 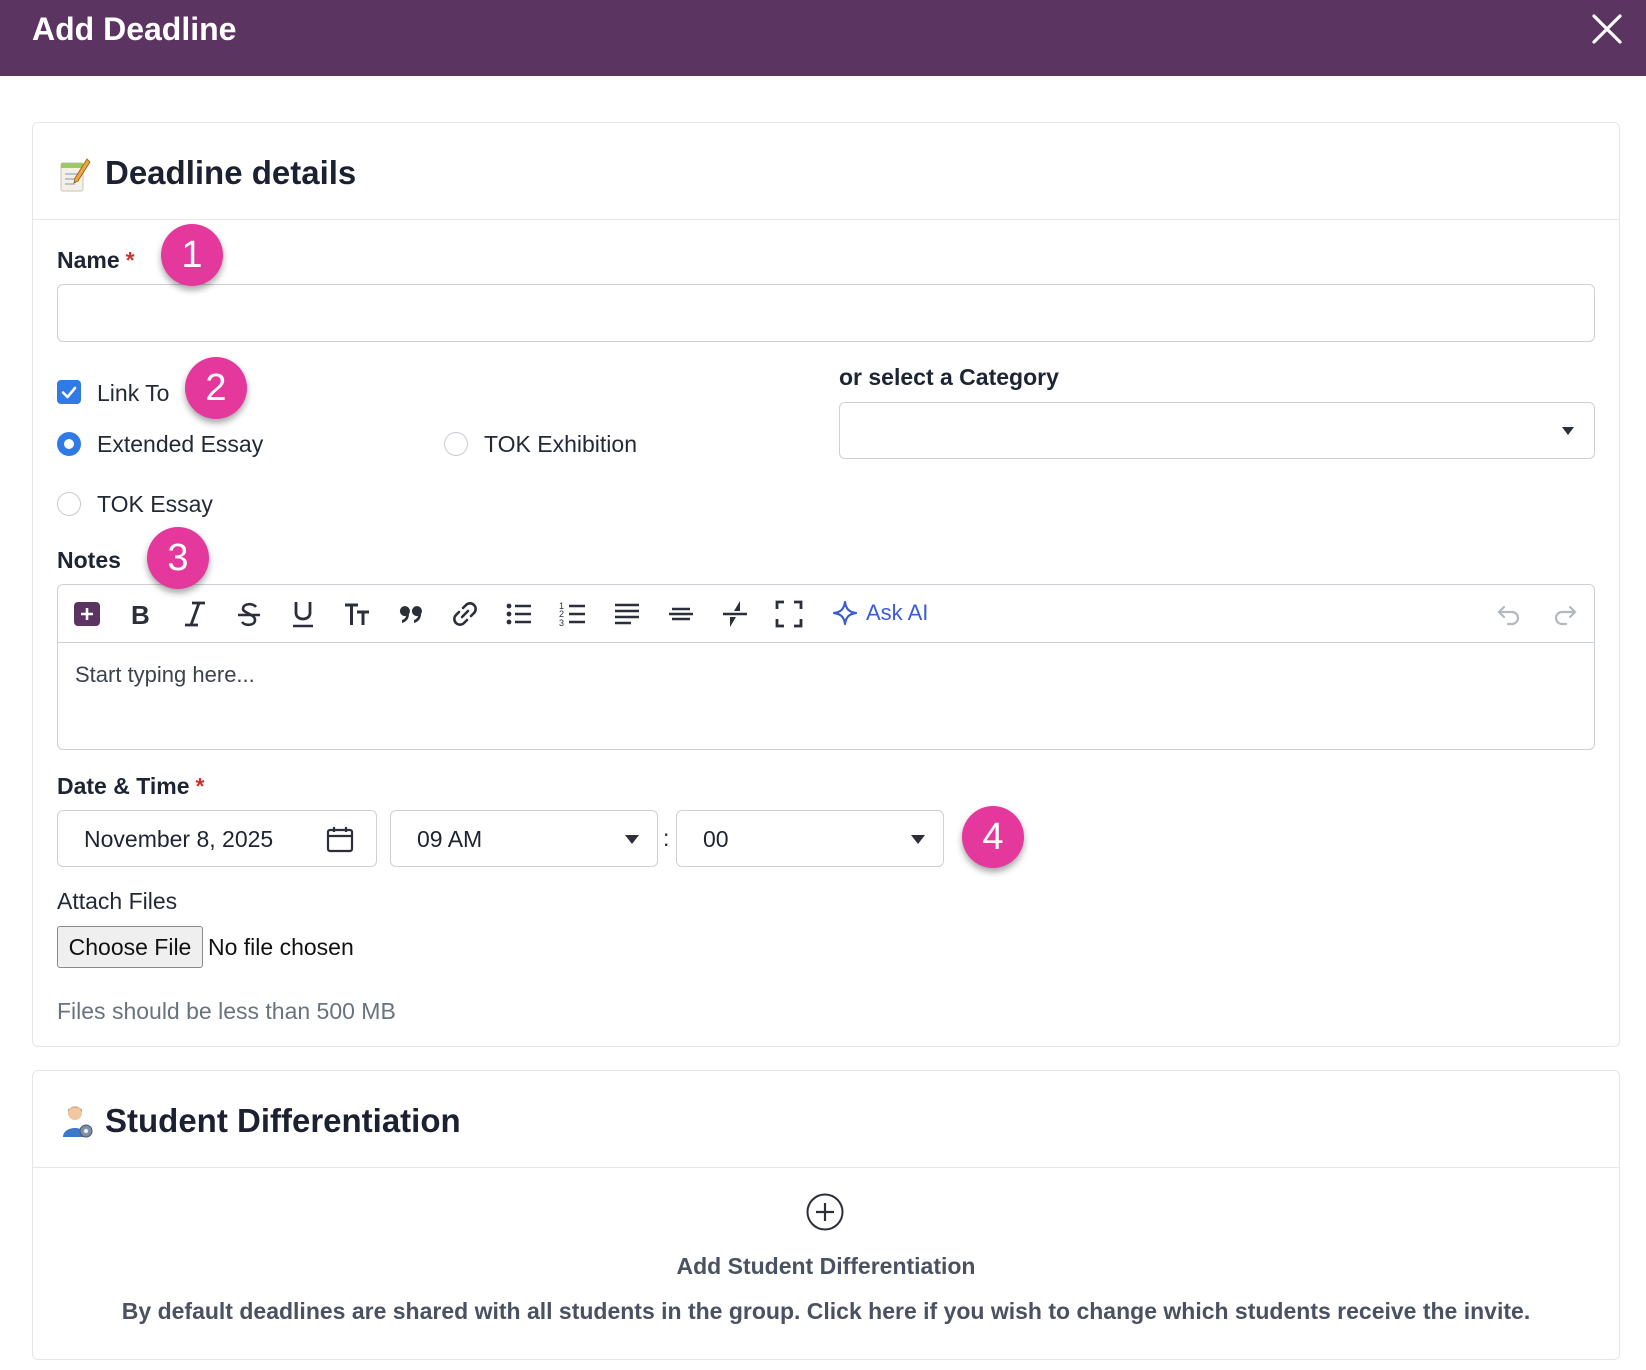 I want to click on modal-header: Add Deadline, so click(x=823, y=38).